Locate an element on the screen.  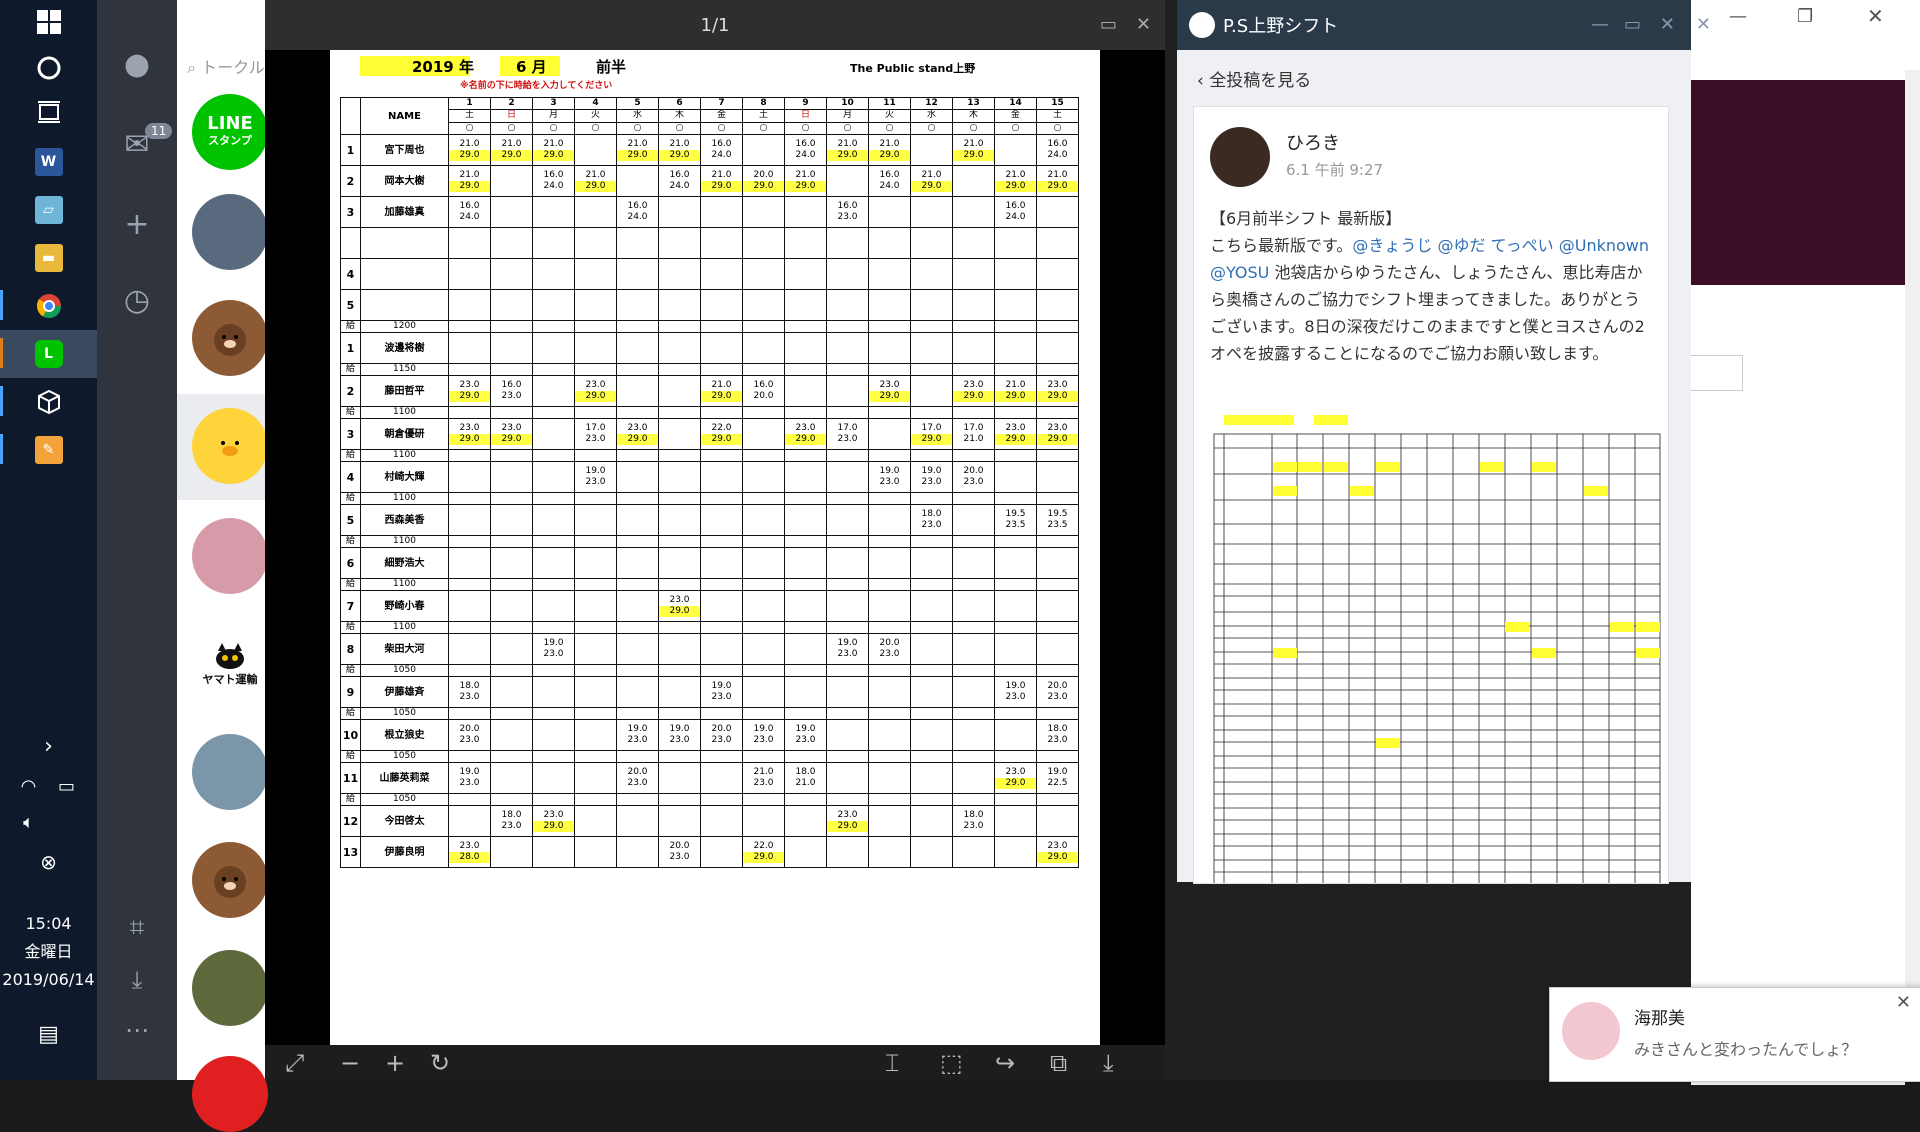
mention-link: @Unknown is located at coordinates (1604, 245).